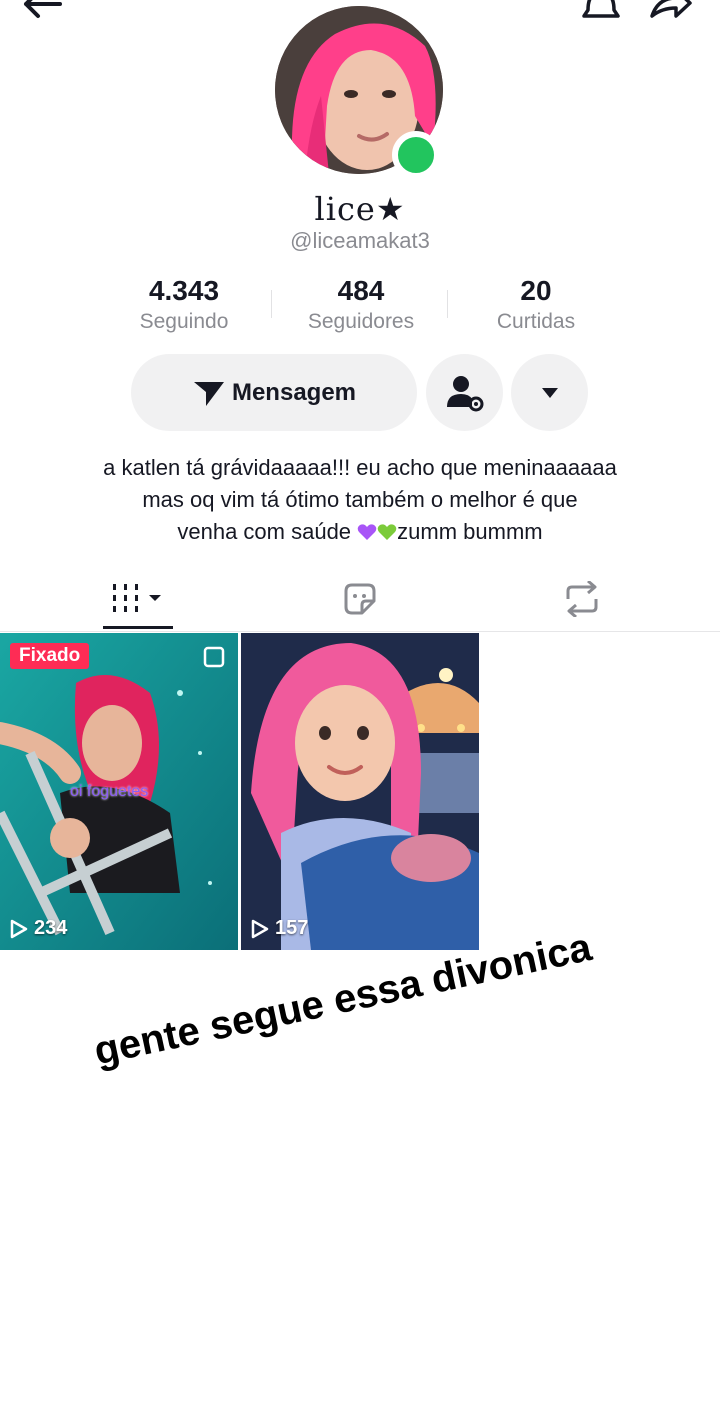  Describe the element at coordinates (361, 321) in the screenshot. I see `stat-followers-label: Seguidores` at that location.